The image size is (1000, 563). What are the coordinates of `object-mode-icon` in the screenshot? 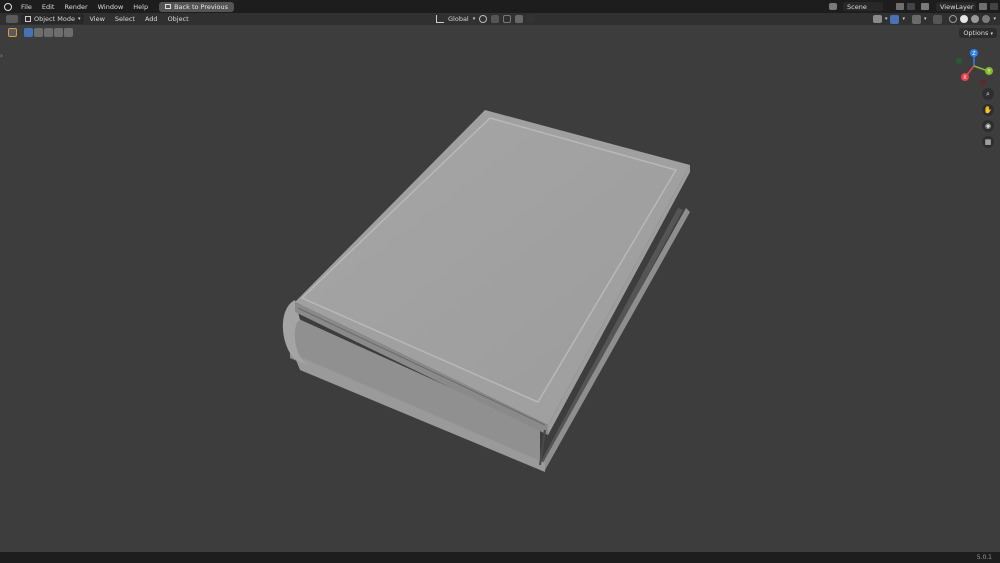 It's located at (28, 19).